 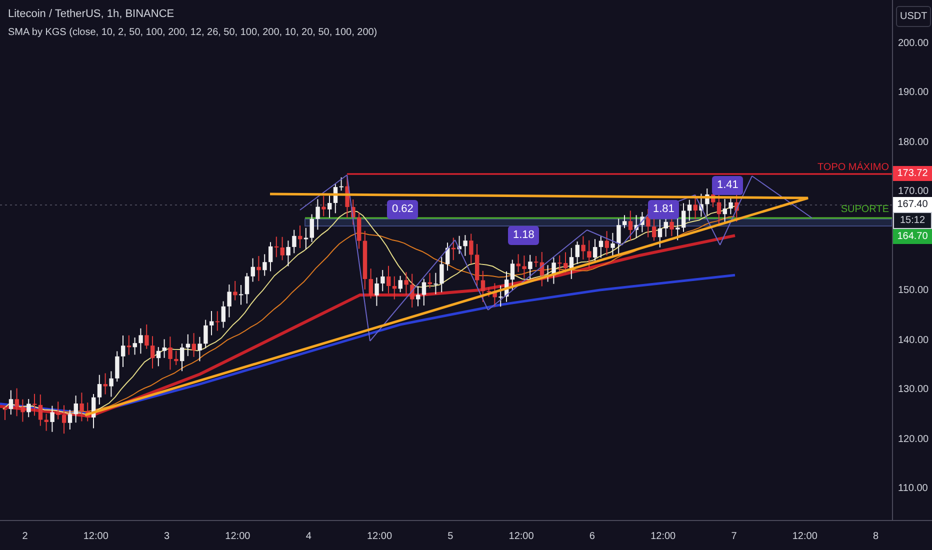 I want to click on price-tick-label: 180.00, so click(x=913, y=143).